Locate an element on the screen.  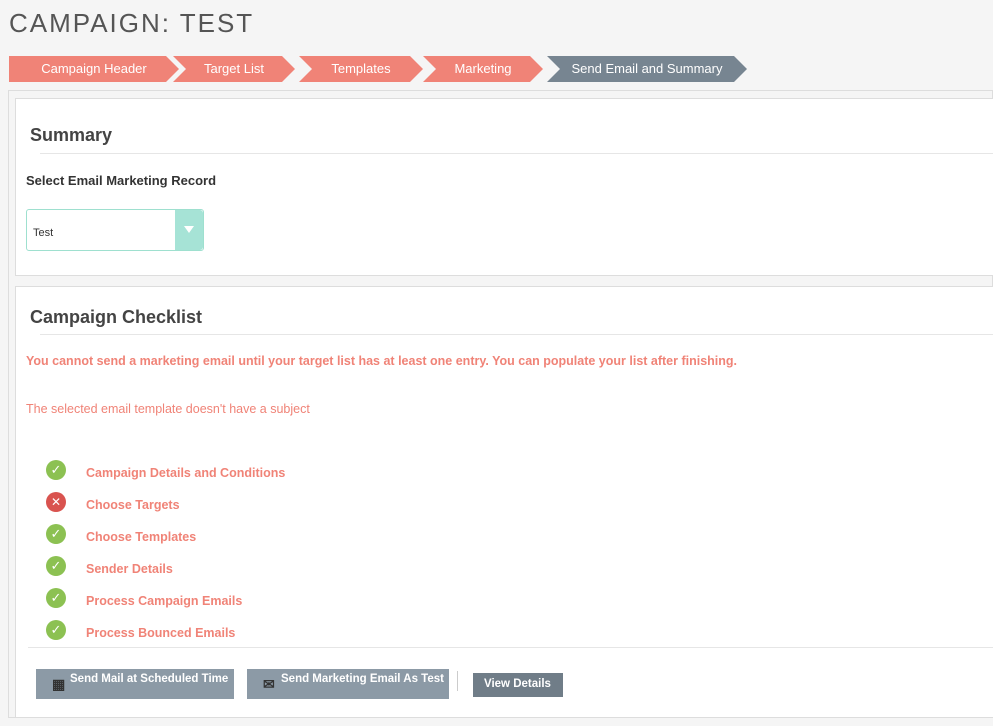
footer-divider is located at coordinates (510, 647).